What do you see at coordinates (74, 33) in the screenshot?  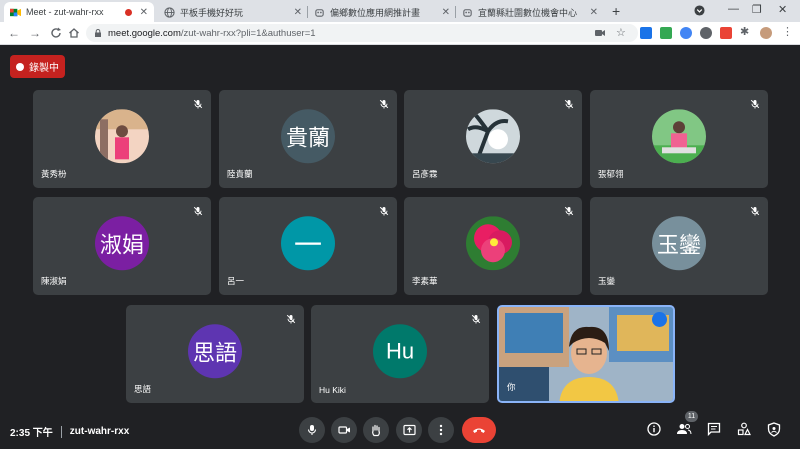 I see `home-icon` at bounding box center [74, 33].